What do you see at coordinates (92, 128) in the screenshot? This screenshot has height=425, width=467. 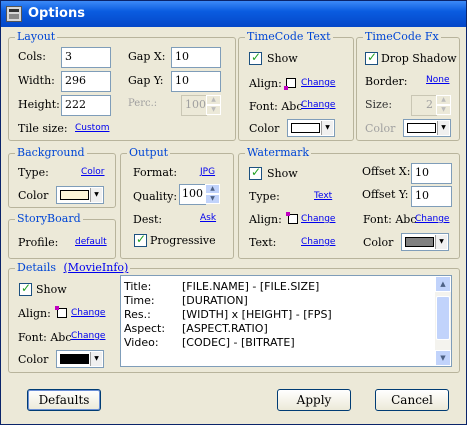 I see `tilesize-link: Custom` at bounding box center [92, 128].